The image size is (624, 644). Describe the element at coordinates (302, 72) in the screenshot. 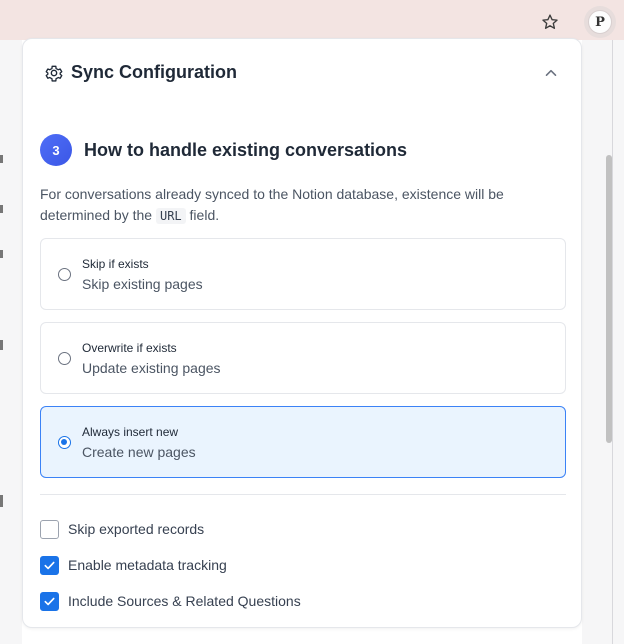

I see `panel-header: Sync Configuration` at that location.